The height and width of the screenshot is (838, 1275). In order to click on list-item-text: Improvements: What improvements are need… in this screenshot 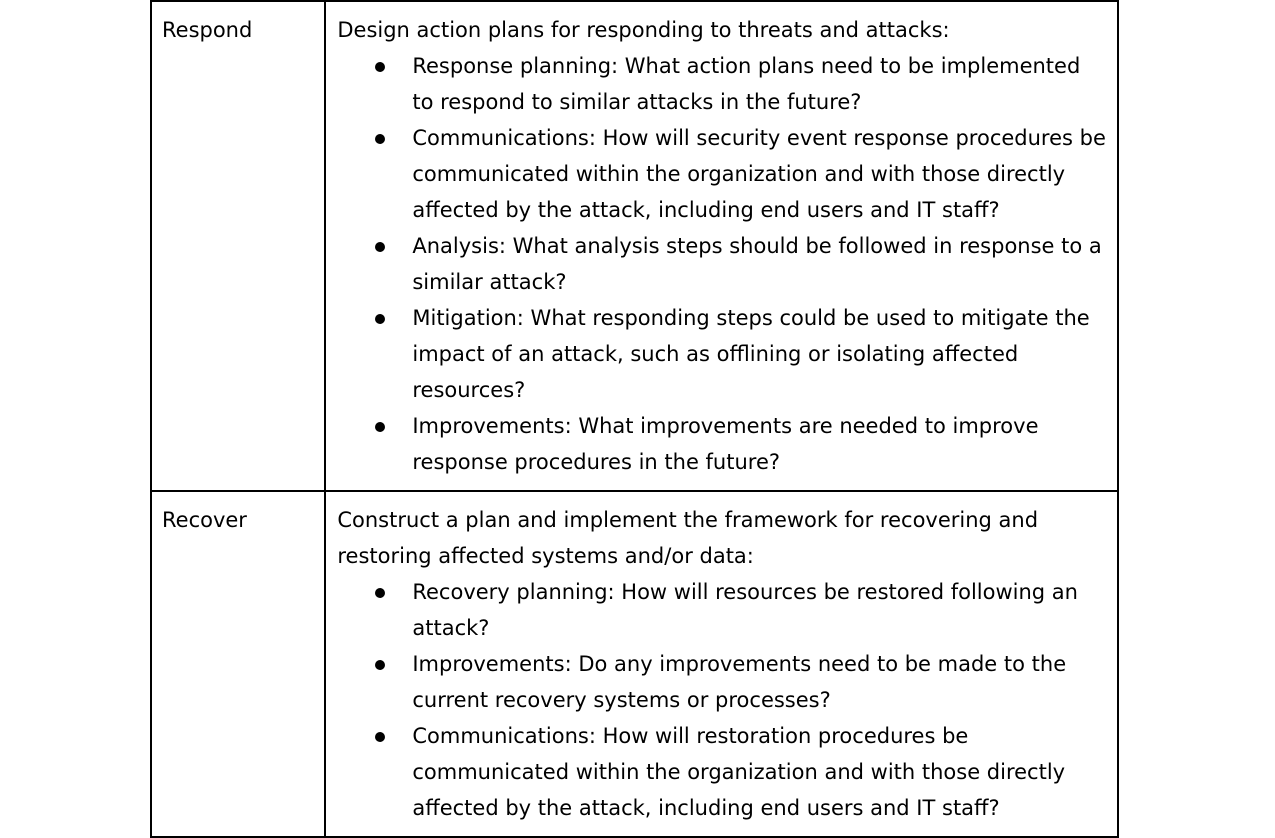, I will do `click(725, 444)`.